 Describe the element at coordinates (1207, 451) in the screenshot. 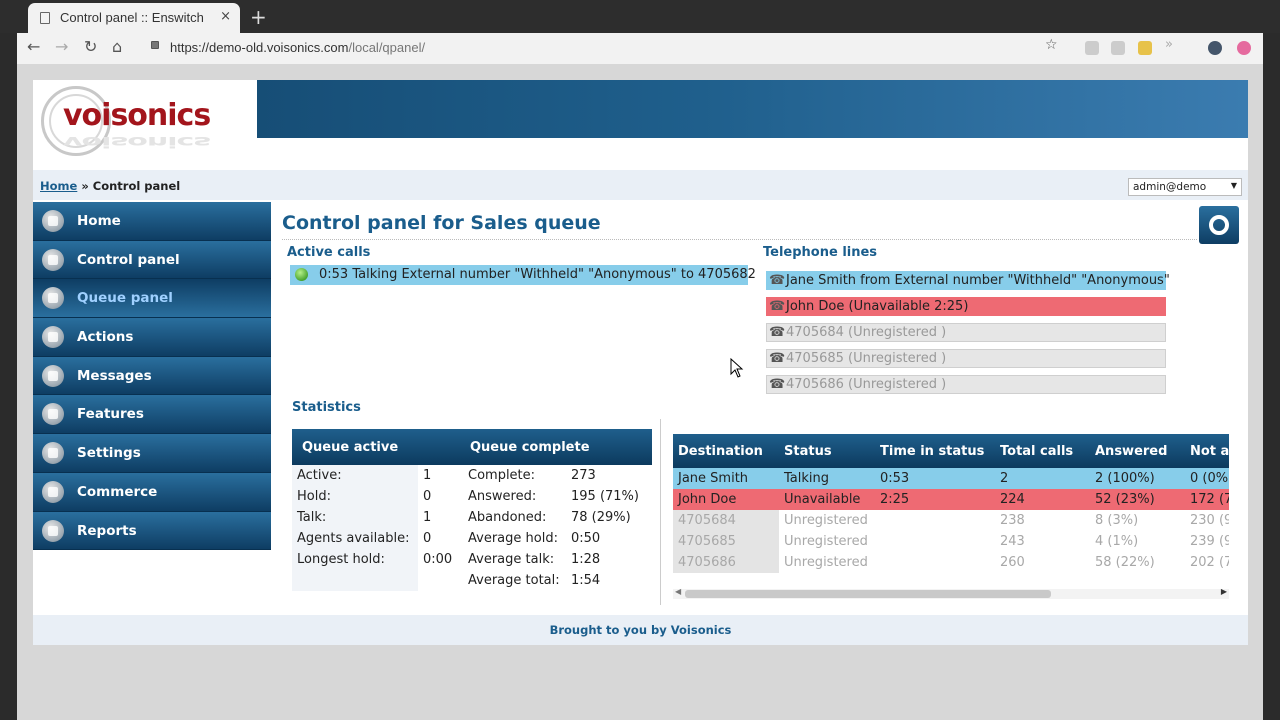

I see `column-header: Not ans` at that location.